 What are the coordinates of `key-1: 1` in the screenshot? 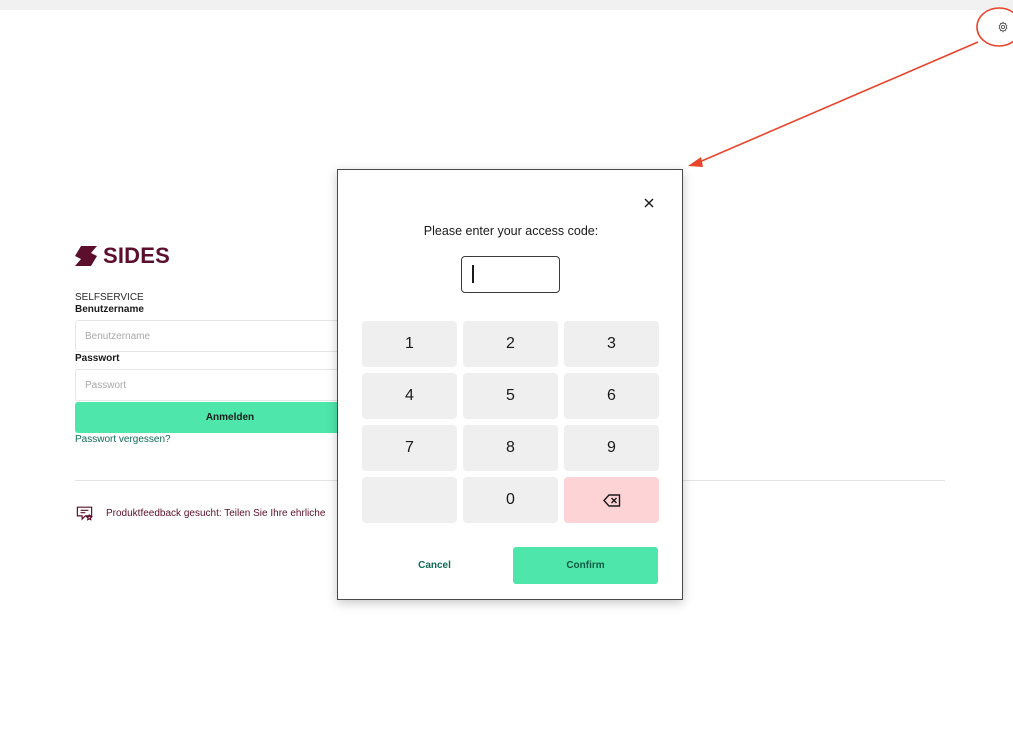 It's located at (409, 344).